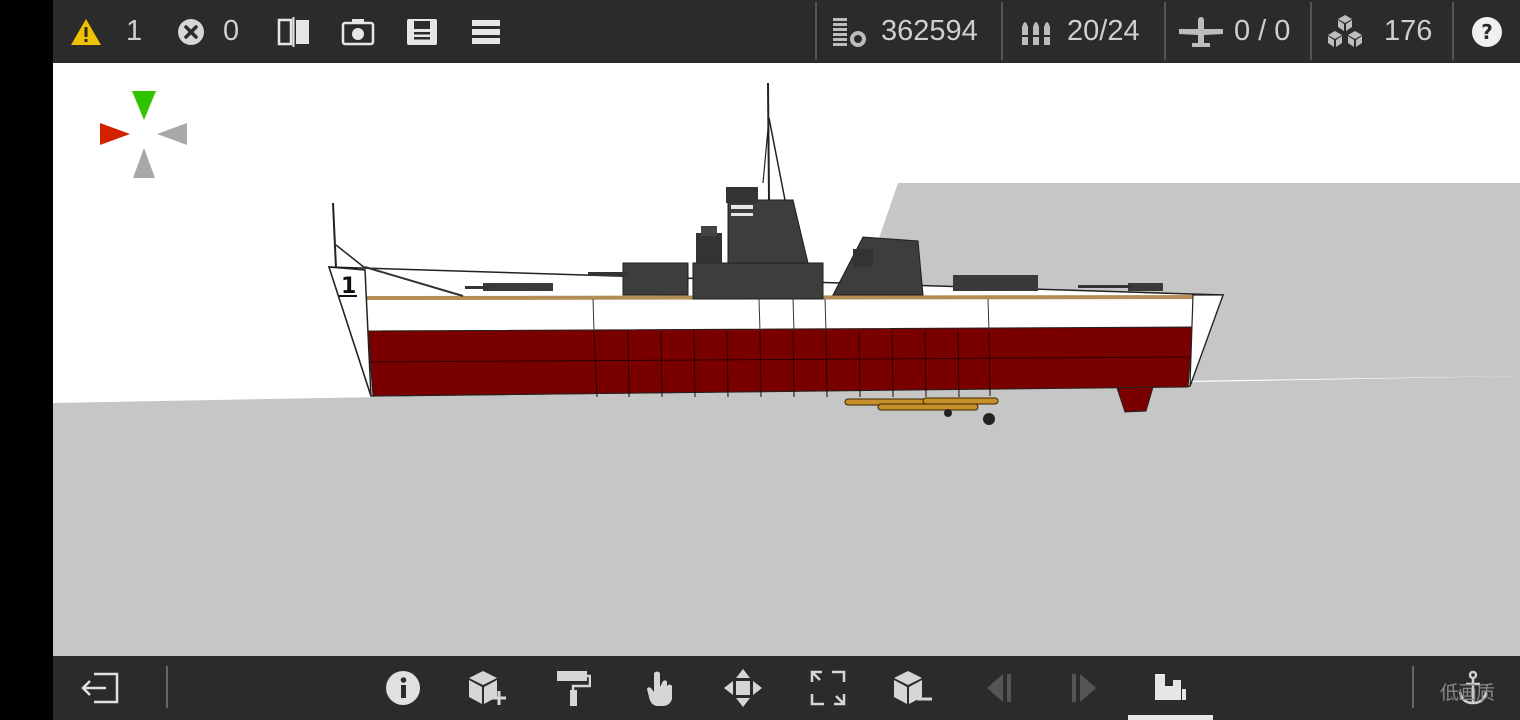 Image resolution: width=1520 pixels, height=720 pixels. I want to click on move-button, so click(743, 688).